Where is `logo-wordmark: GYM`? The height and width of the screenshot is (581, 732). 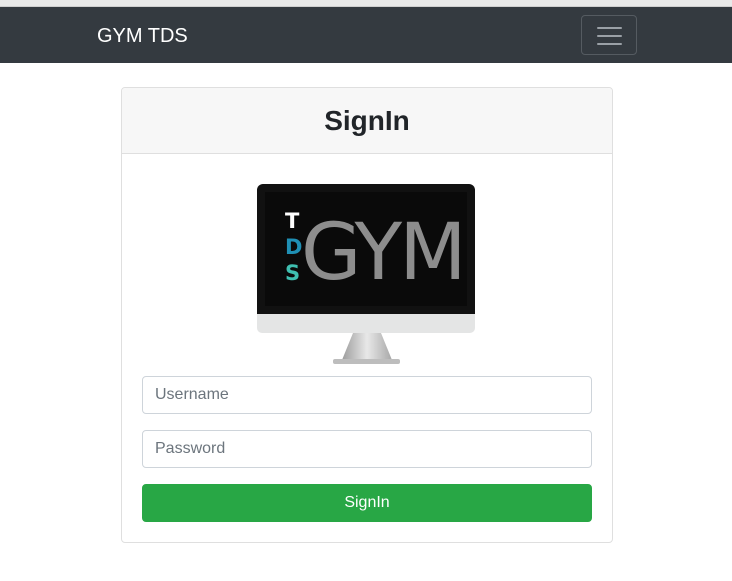 logo-wordmark: GYM is located at coordinates (384, 253).